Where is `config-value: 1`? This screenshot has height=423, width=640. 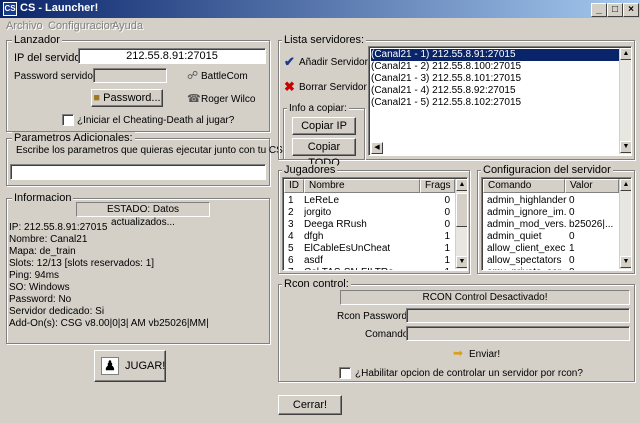
config-value: 1 is located at coordinates (572, 248).